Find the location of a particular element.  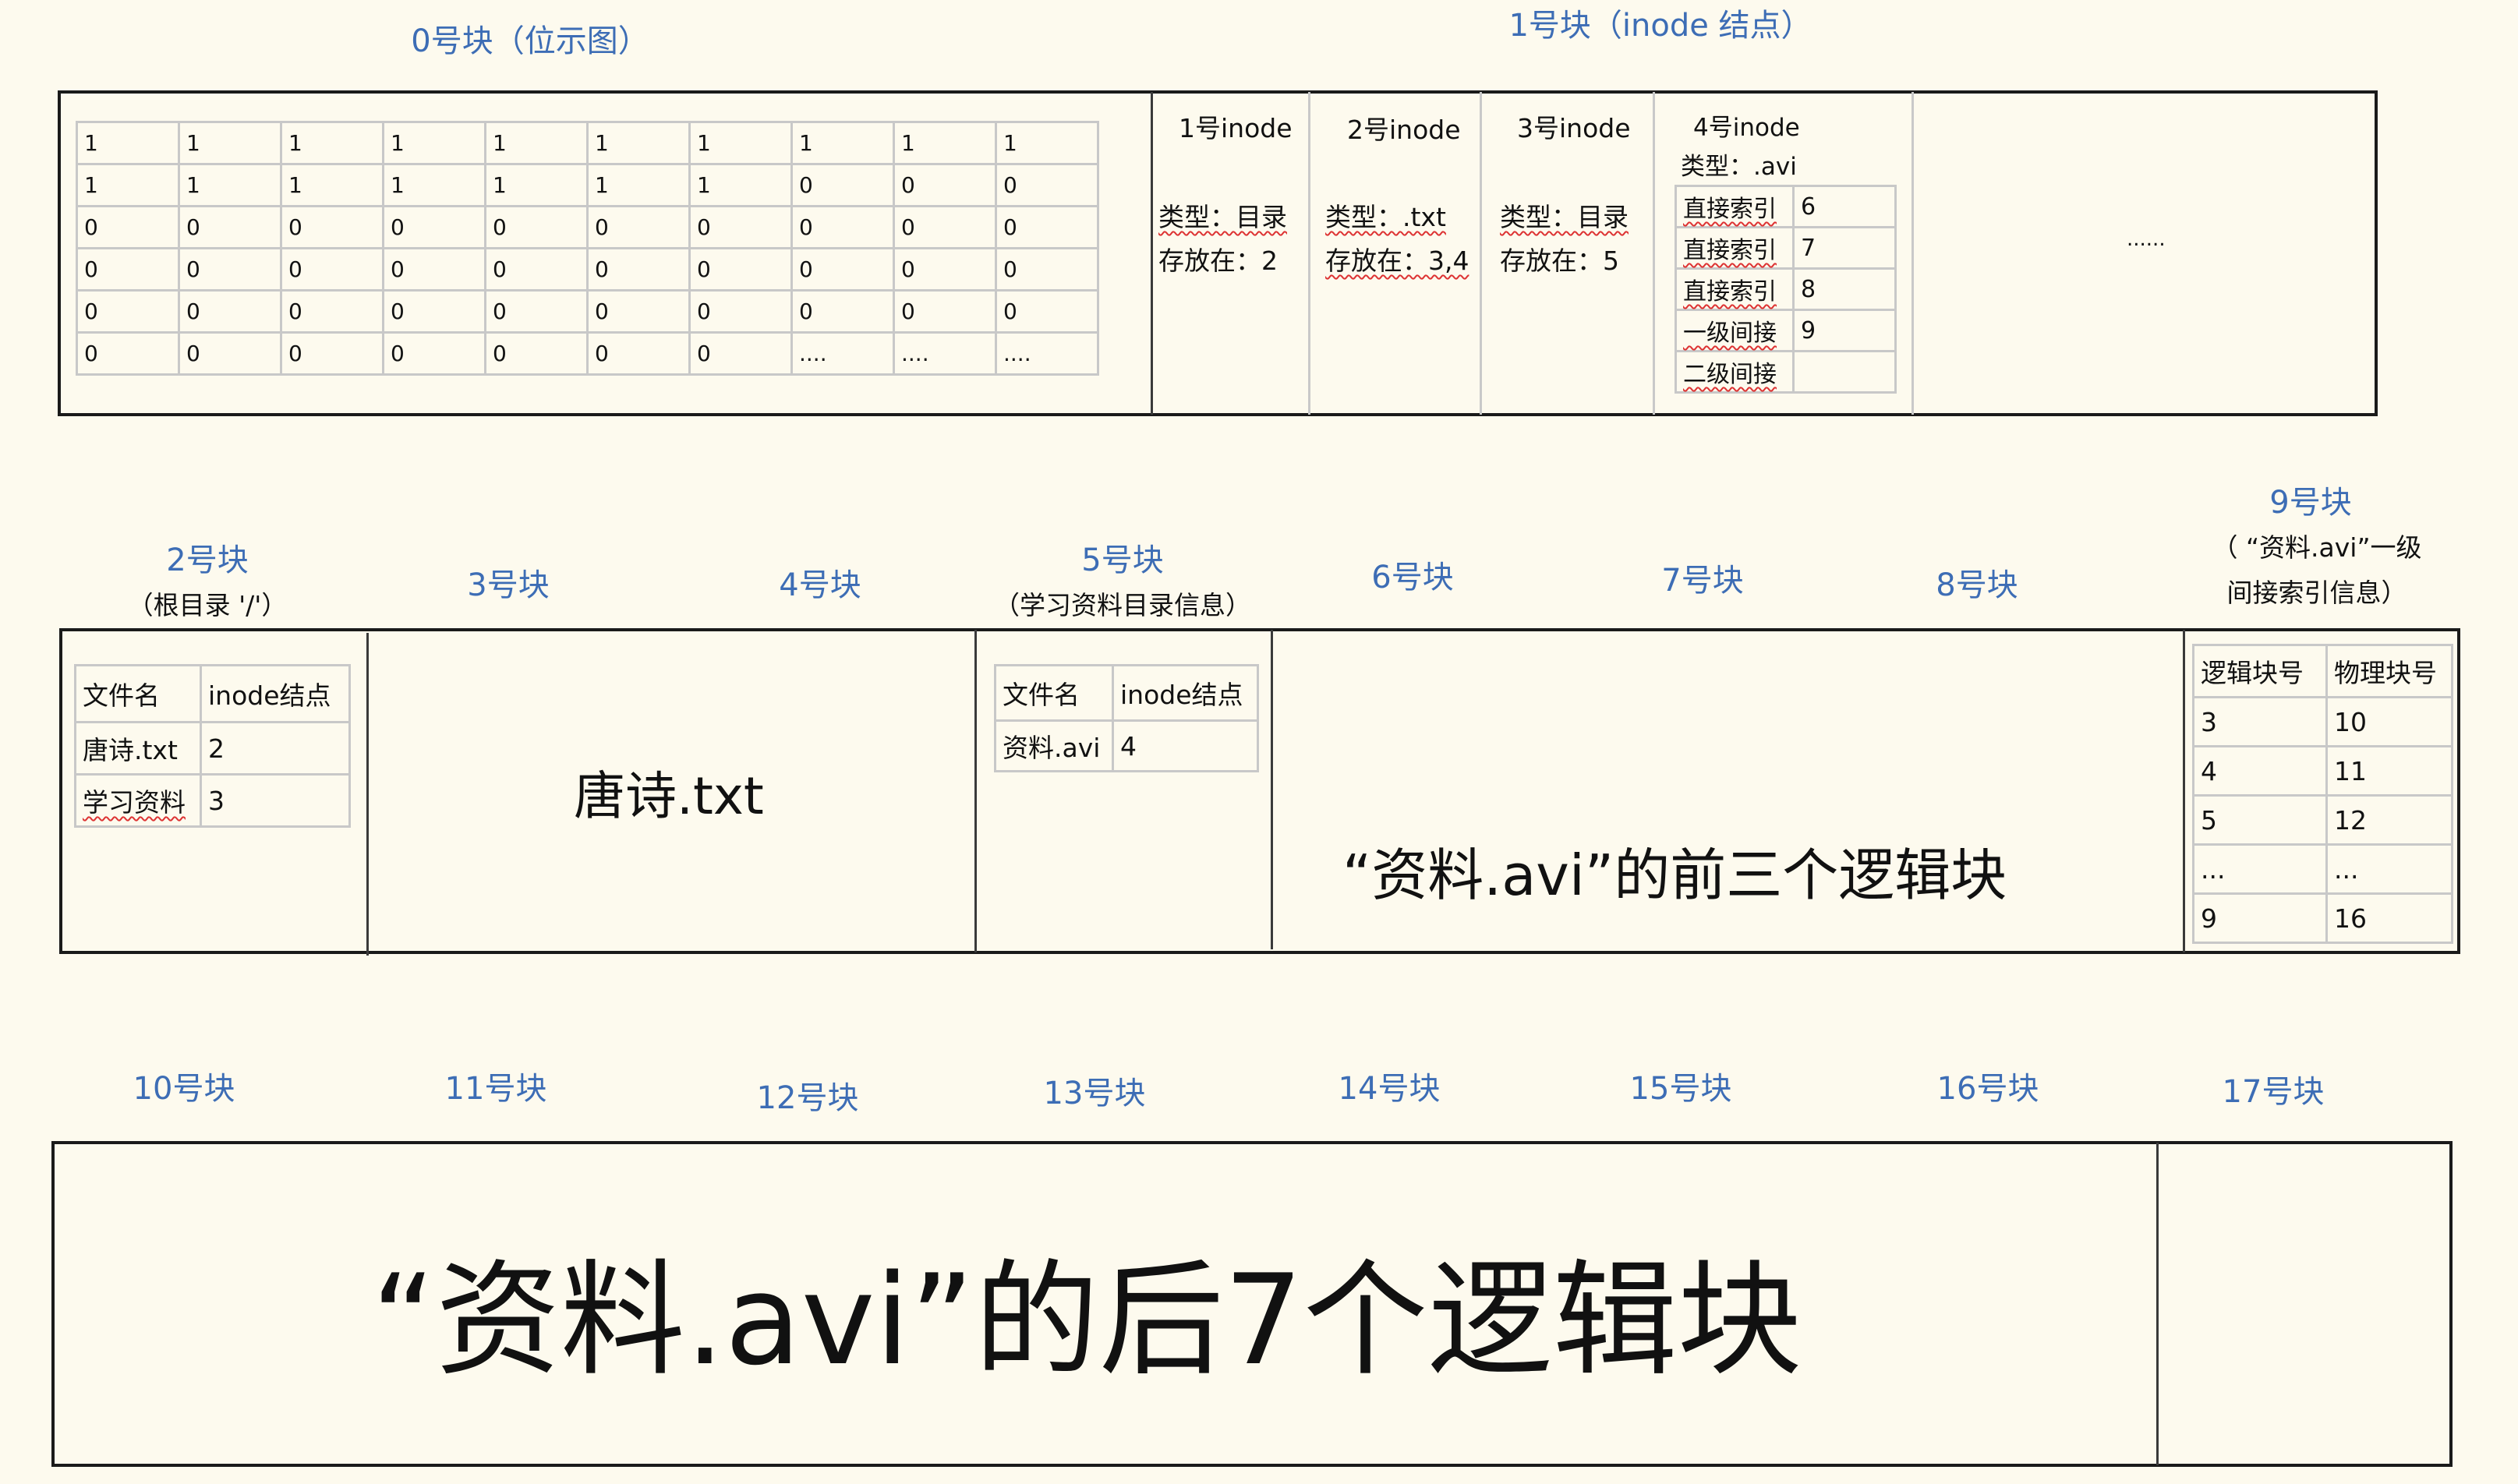

index-header-physical: 物理块号 is located at coordinates (2389, 671).